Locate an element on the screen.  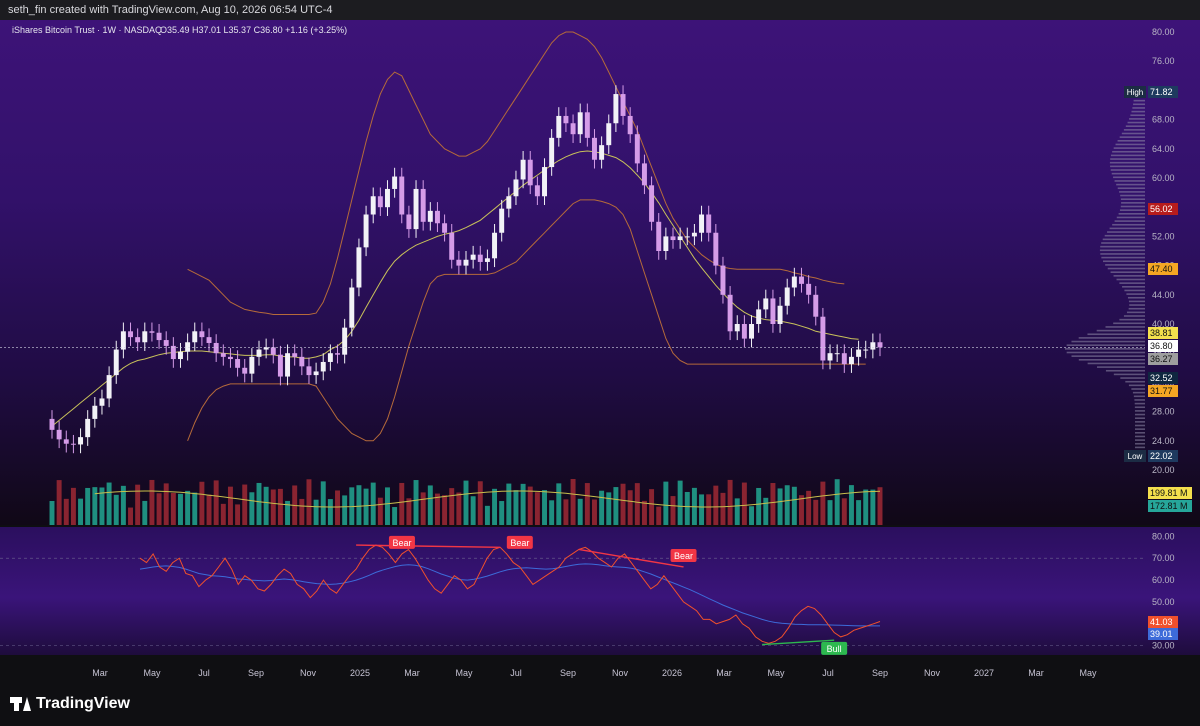
volume-bars is located at coordinates (466, 502).